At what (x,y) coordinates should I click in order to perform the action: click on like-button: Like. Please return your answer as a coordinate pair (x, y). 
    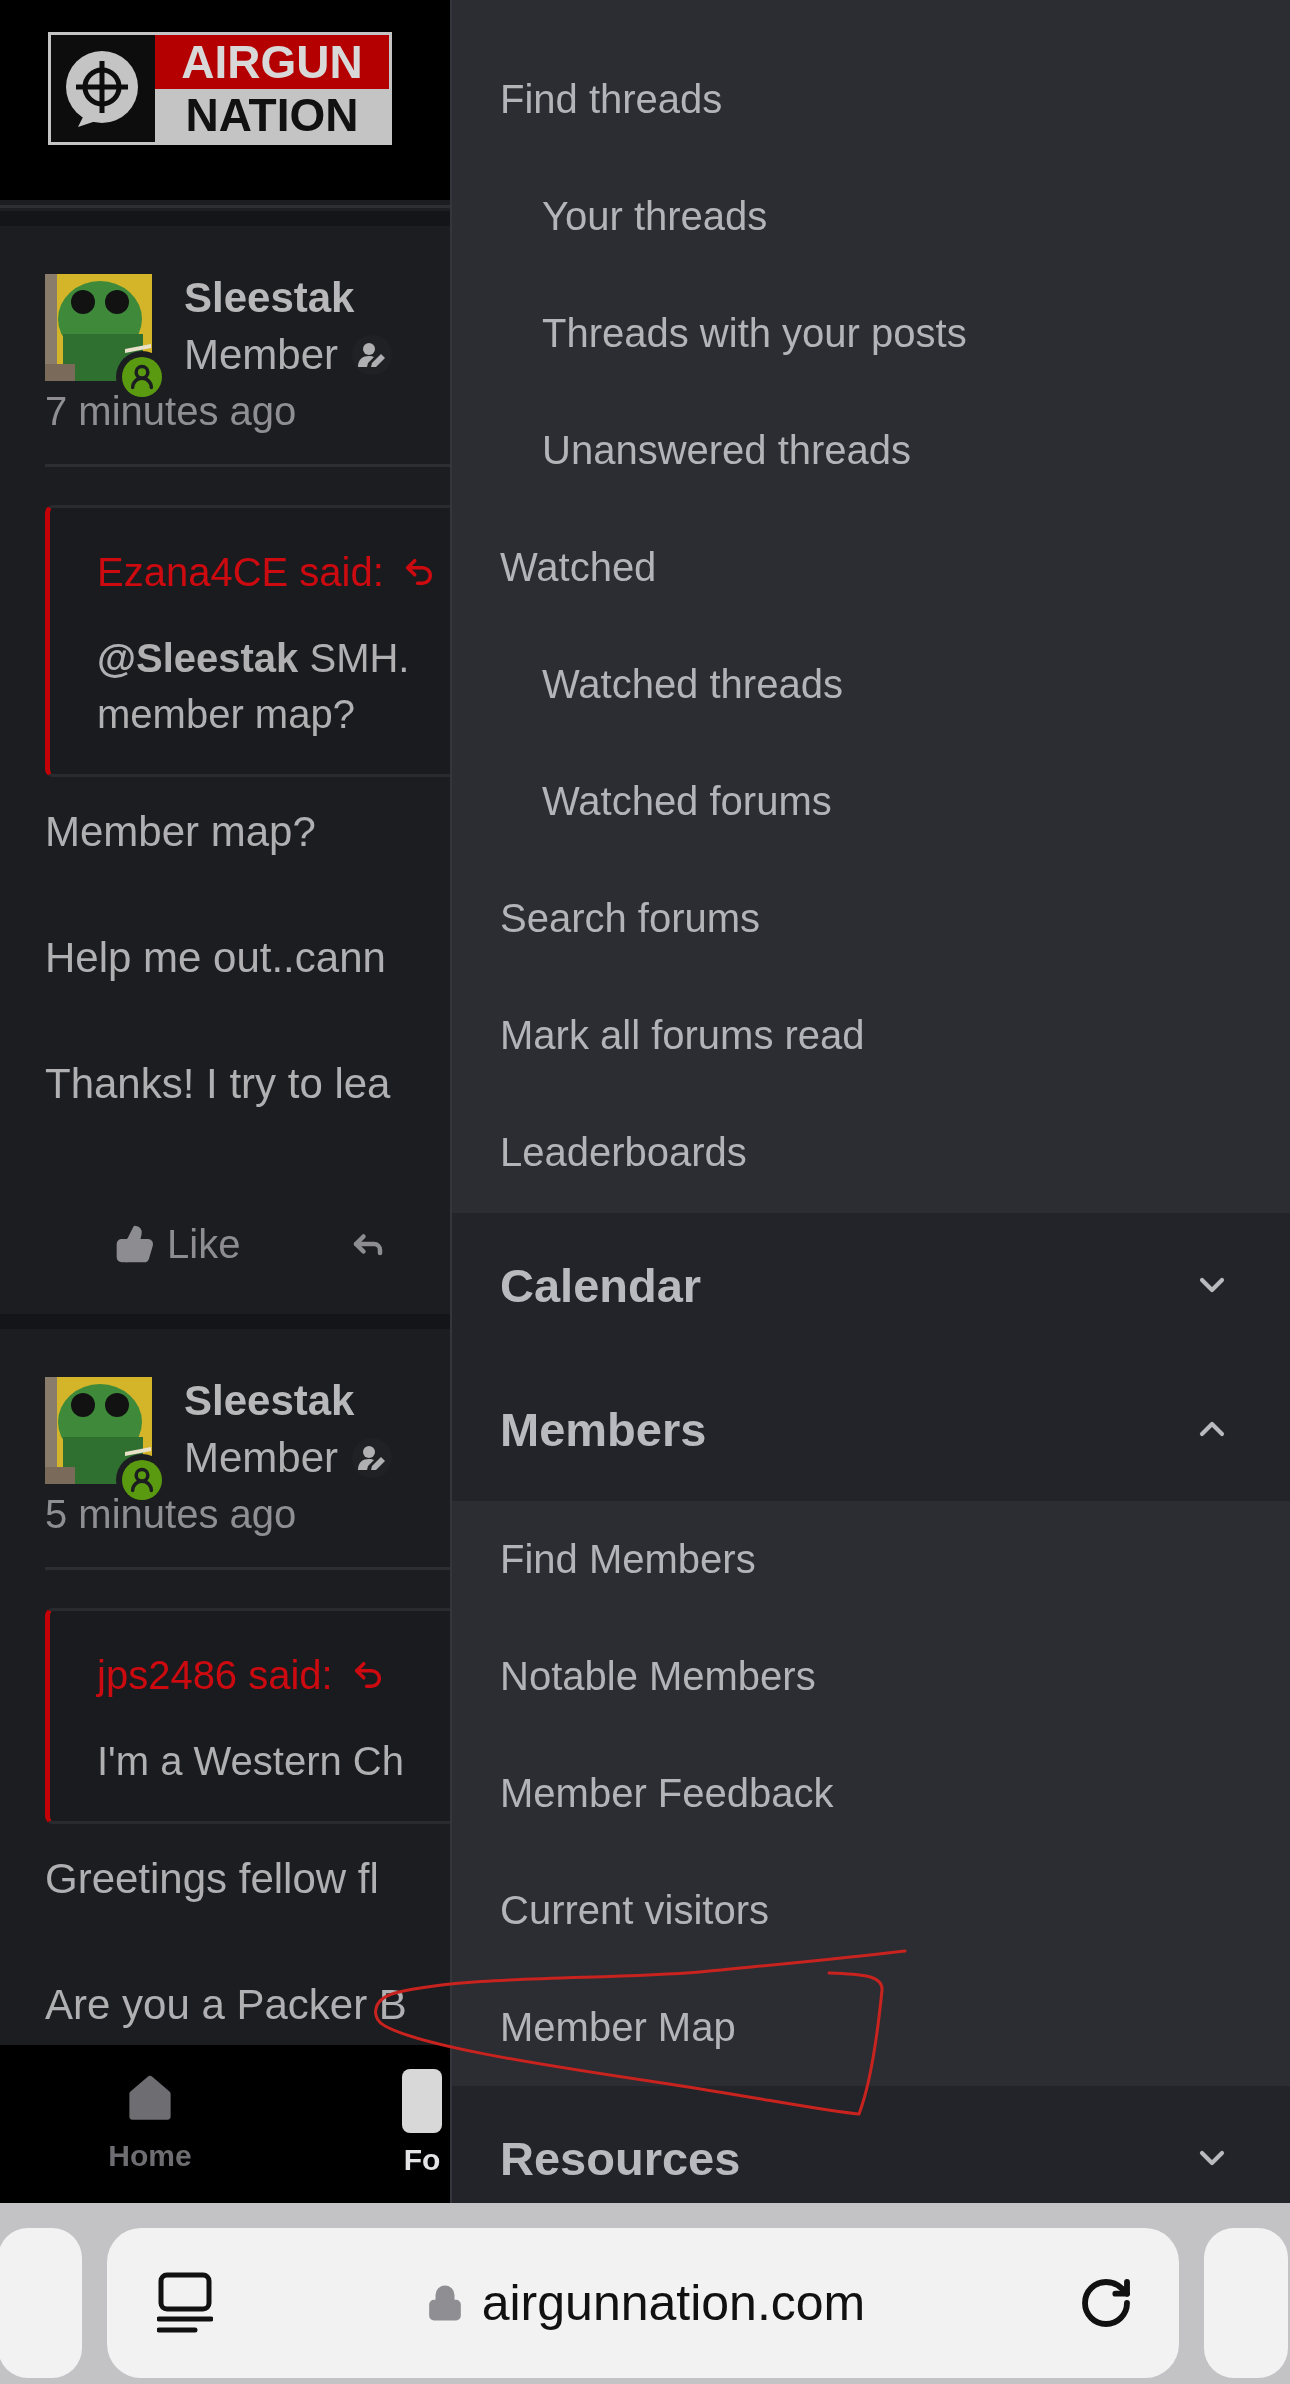
    Looking at the image, I should click on (178, 1244).